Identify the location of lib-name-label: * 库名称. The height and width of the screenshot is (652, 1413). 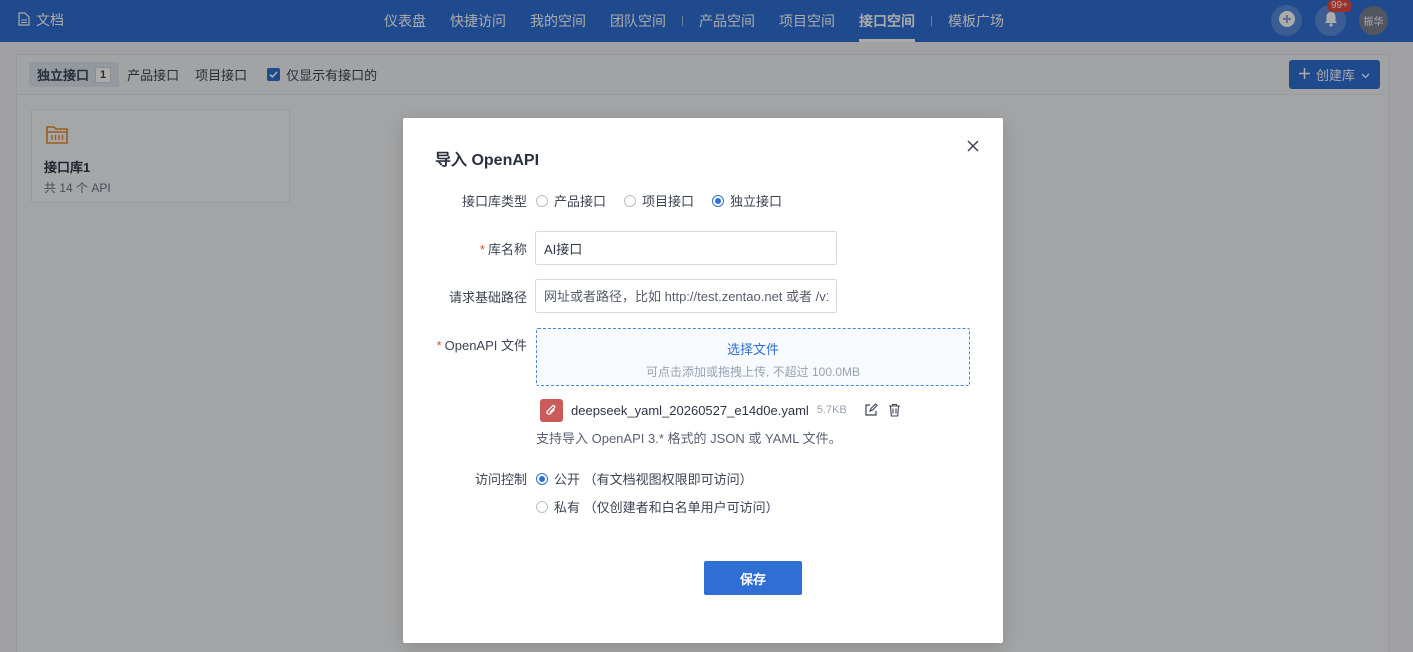
(503, 248).